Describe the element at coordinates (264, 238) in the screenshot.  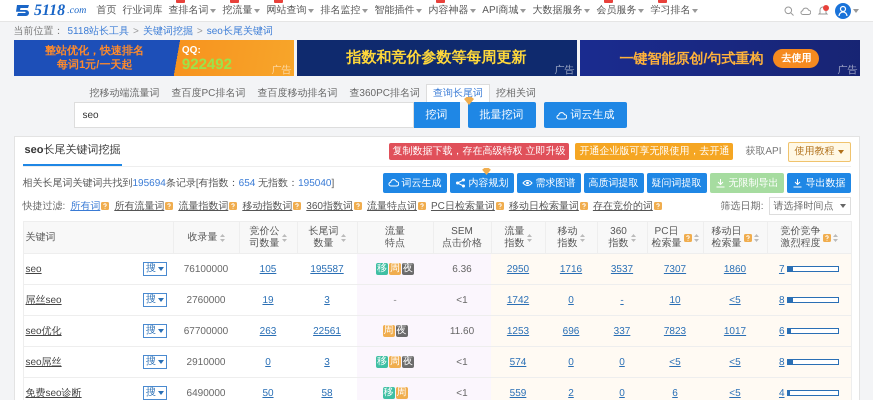
I see `column-header: 竞价公司数量` at that location.